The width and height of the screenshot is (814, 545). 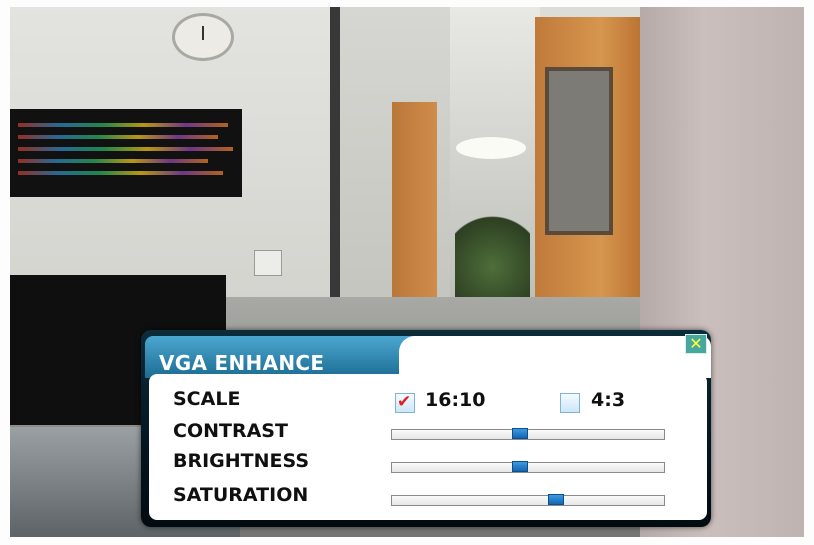 I want to click on scale-4-3-label: 4:3, so click(x=608, y=400).